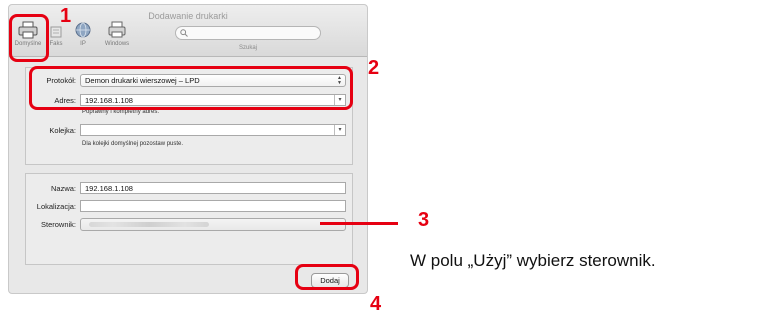 The width and height of the screenshot is (760, 322). Describe the element at coordinates (359, 223) in the screenshot. I see `callout-line` at that location.